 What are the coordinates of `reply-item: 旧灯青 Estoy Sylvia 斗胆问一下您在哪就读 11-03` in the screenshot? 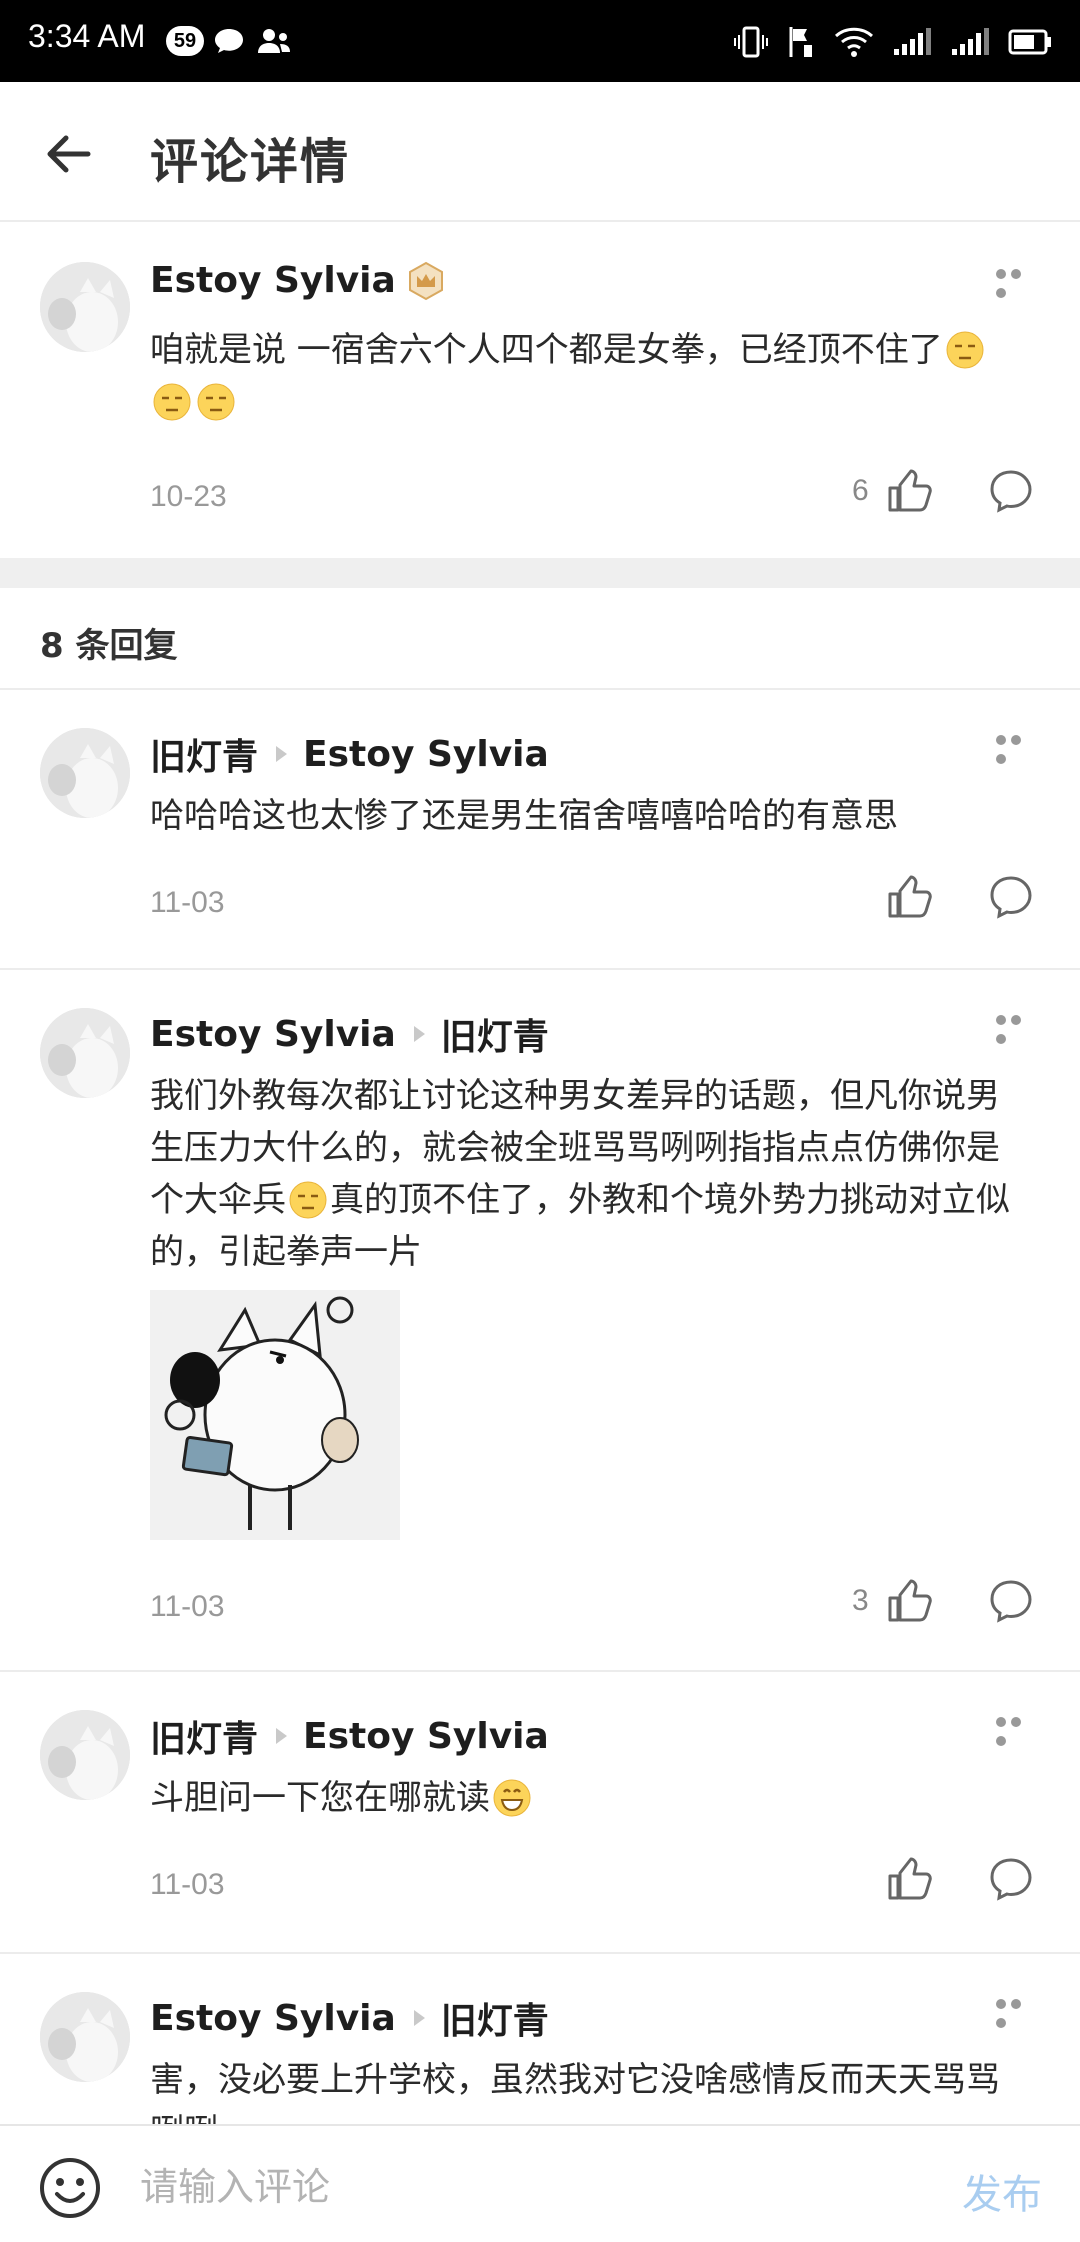 It's located at (540, 1812).